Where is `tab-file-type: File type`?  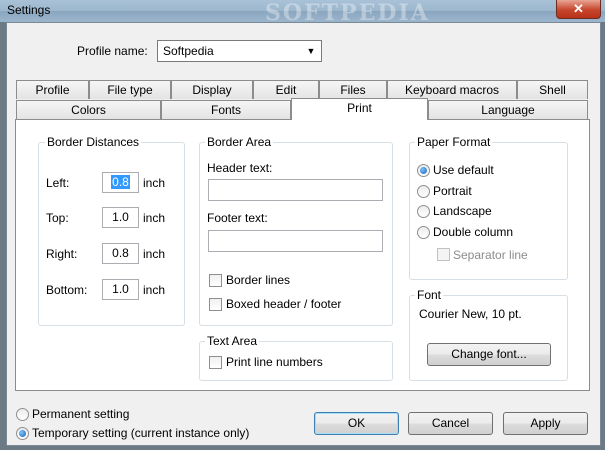
tab-file-type: File type is located at coordinates (130, 89).